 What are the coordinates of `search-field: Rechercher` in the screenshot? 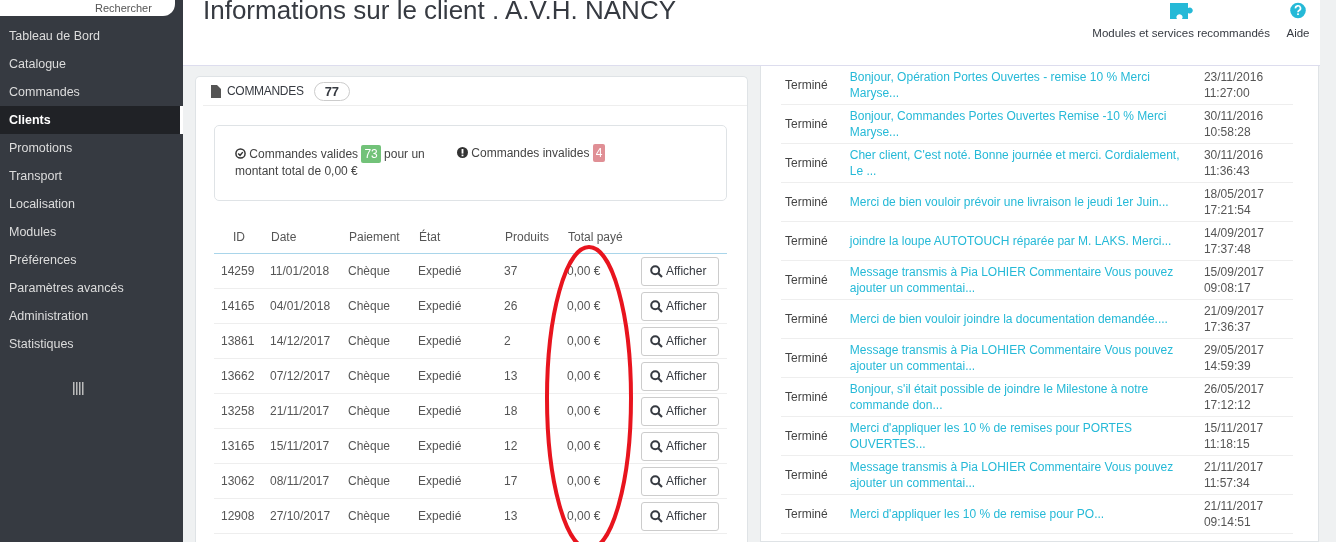 It's located at (87, 8).